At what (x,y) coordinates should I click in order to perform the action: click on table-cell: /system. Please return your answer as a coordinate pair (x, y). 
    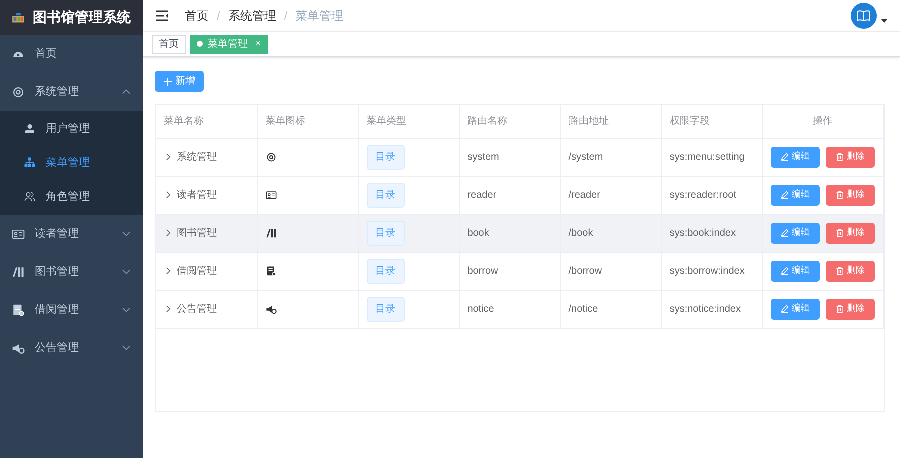
    Looking at the image, I should click on (586, 157).